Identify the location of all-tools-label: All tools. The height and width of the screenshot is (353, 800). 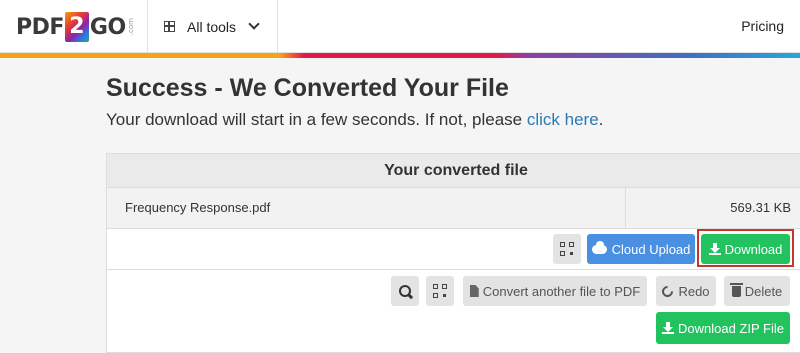
(212, 26).